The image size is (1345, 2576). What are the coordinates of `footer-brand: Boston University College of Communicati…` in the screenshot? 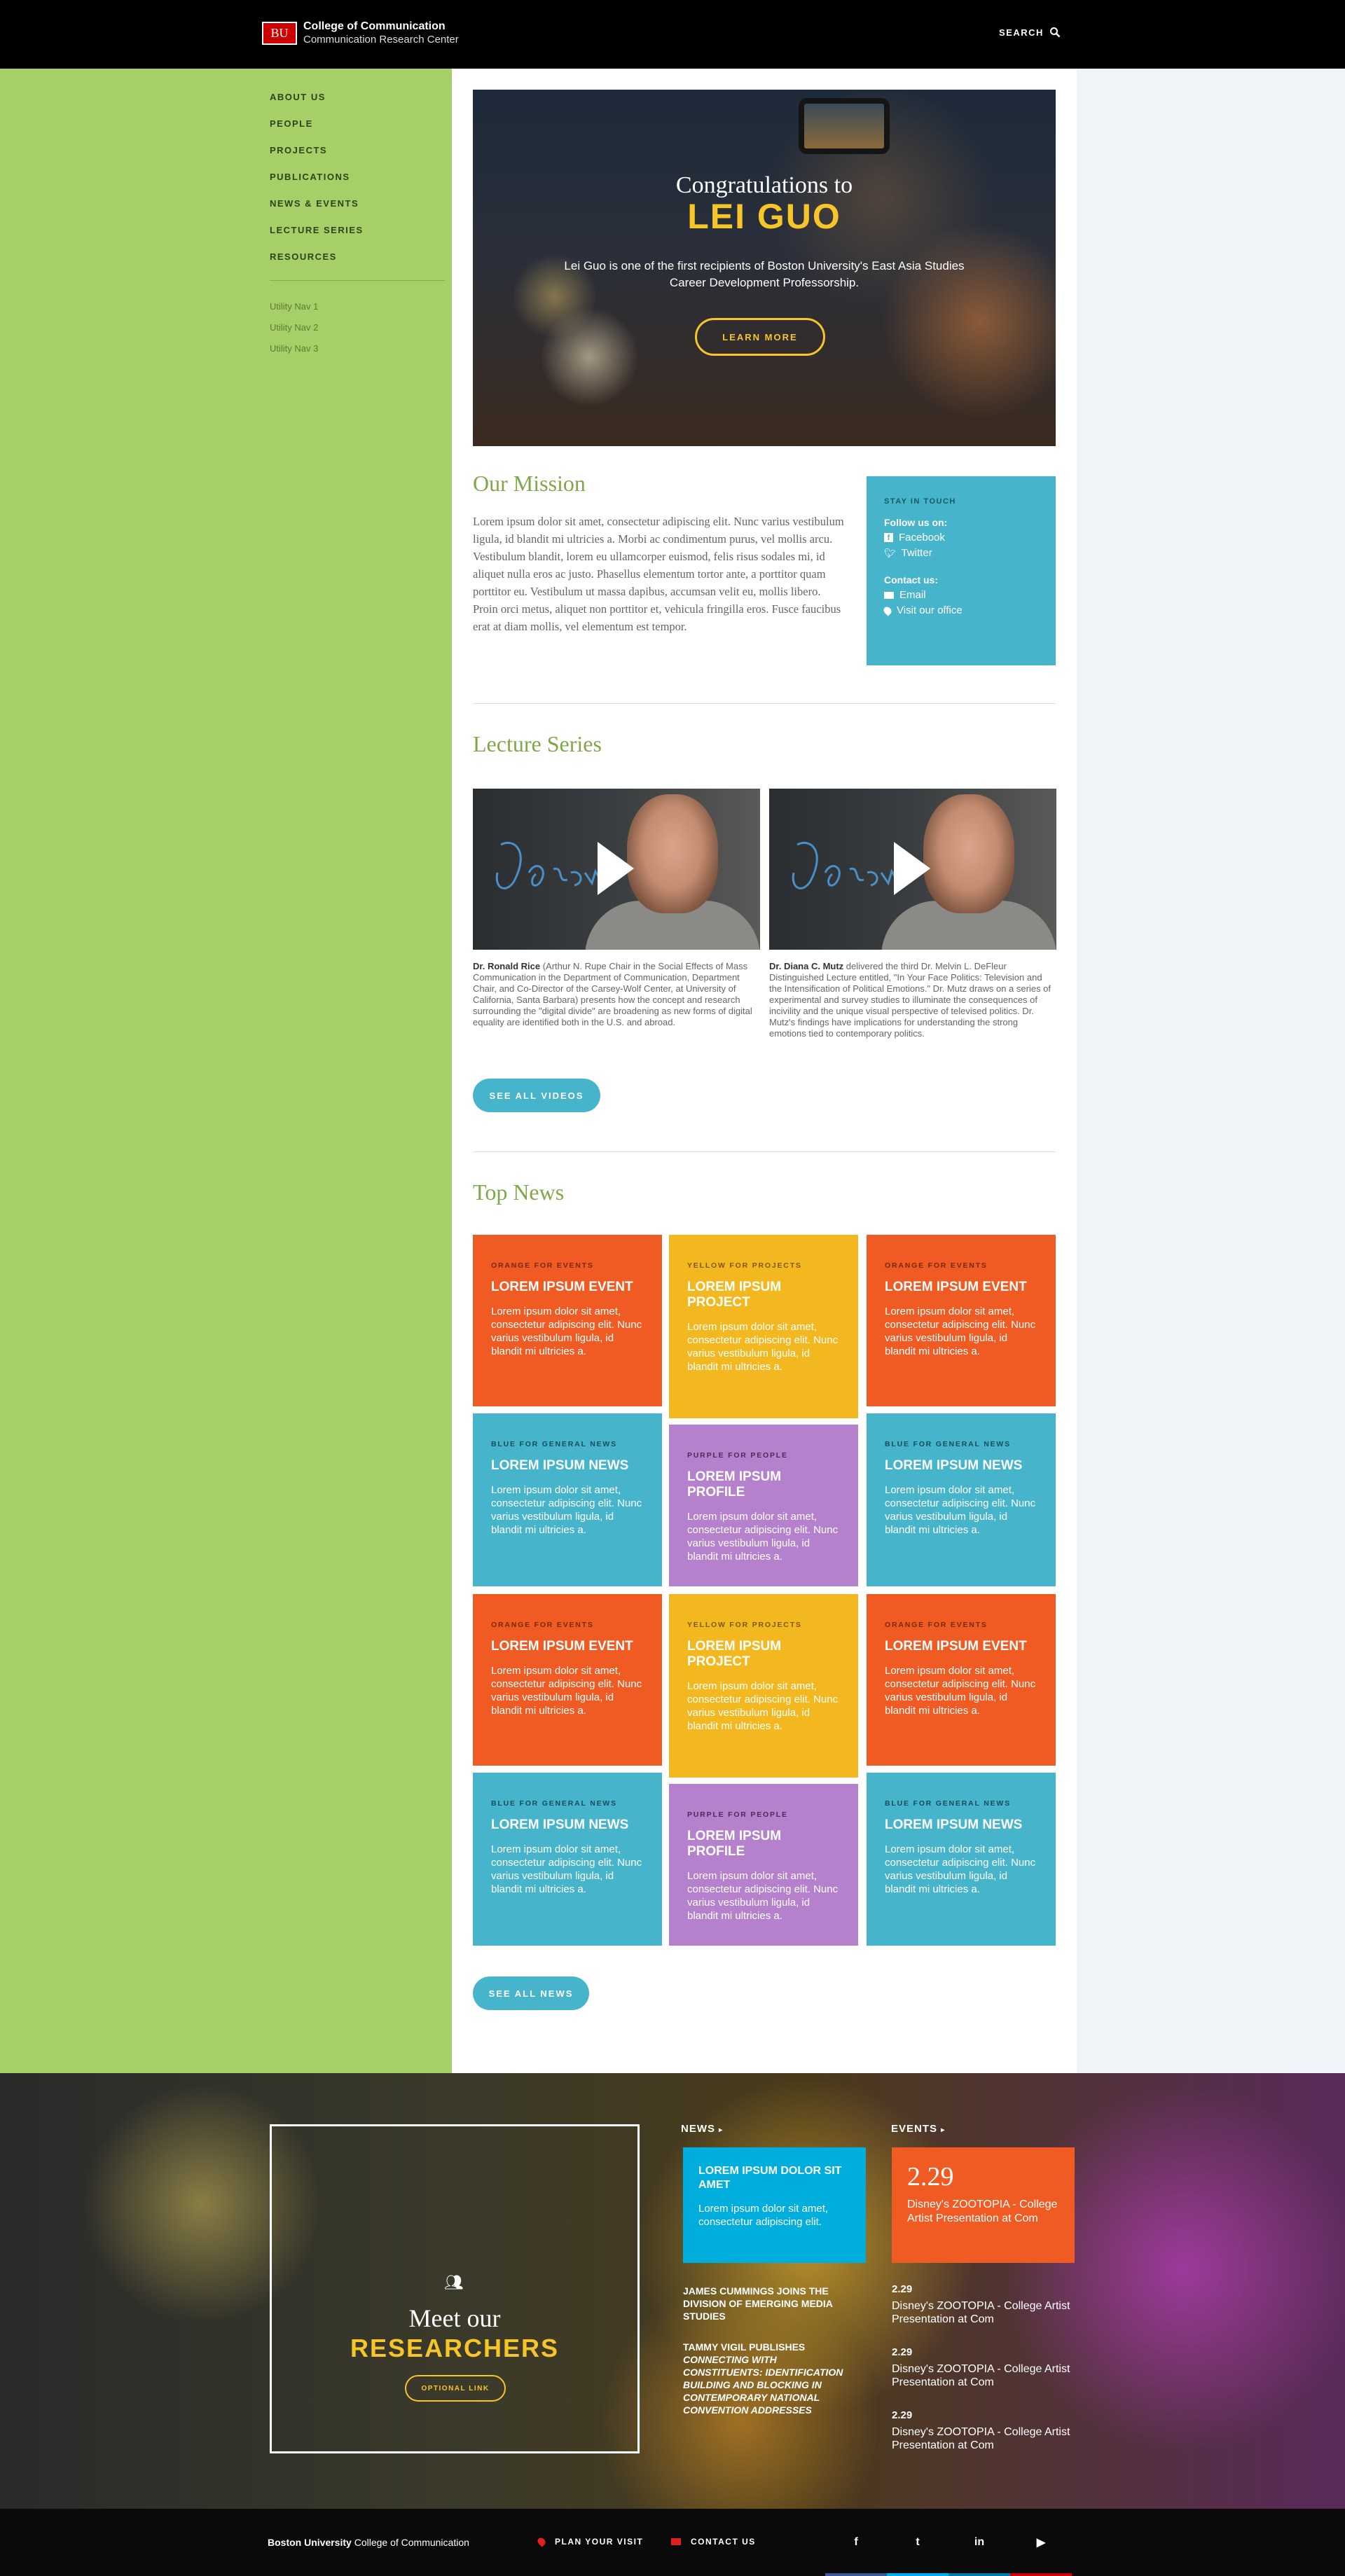 It's located at (368, 2542).